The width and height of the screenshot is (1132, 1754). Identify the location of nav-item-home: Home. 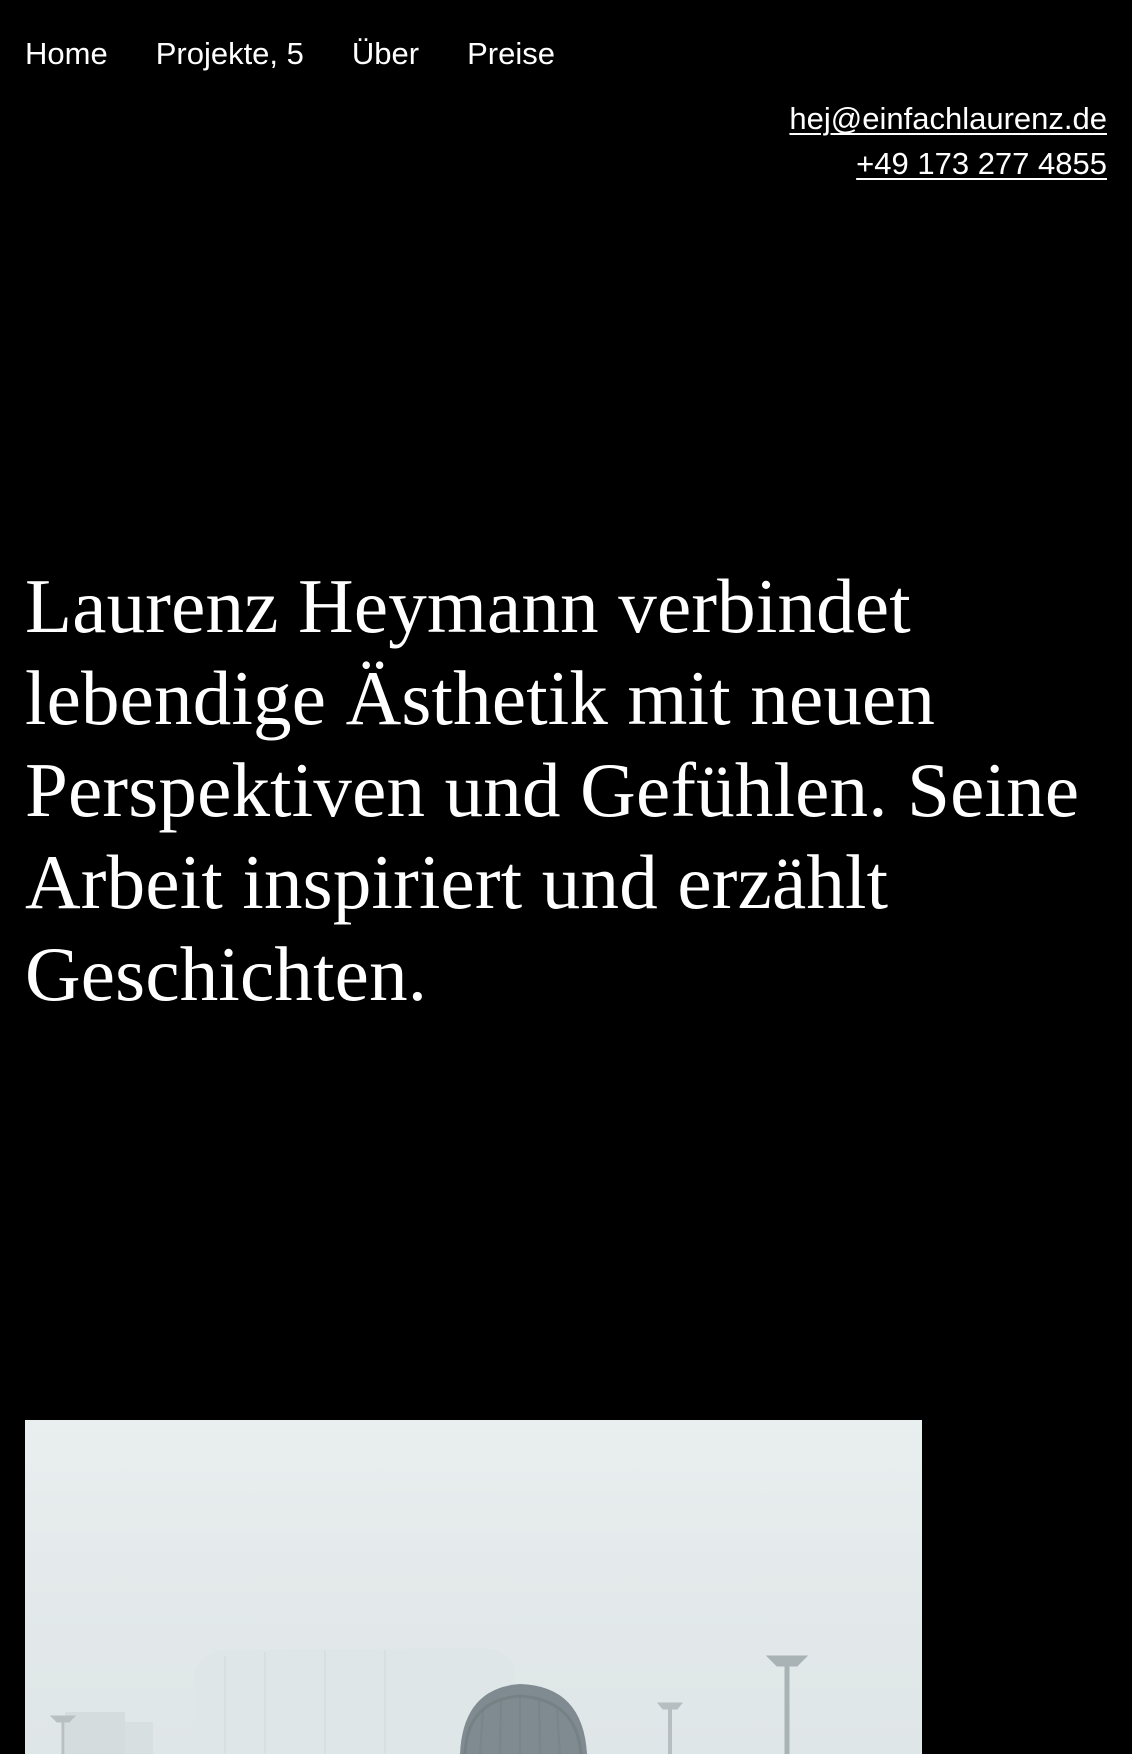
(66, 54).